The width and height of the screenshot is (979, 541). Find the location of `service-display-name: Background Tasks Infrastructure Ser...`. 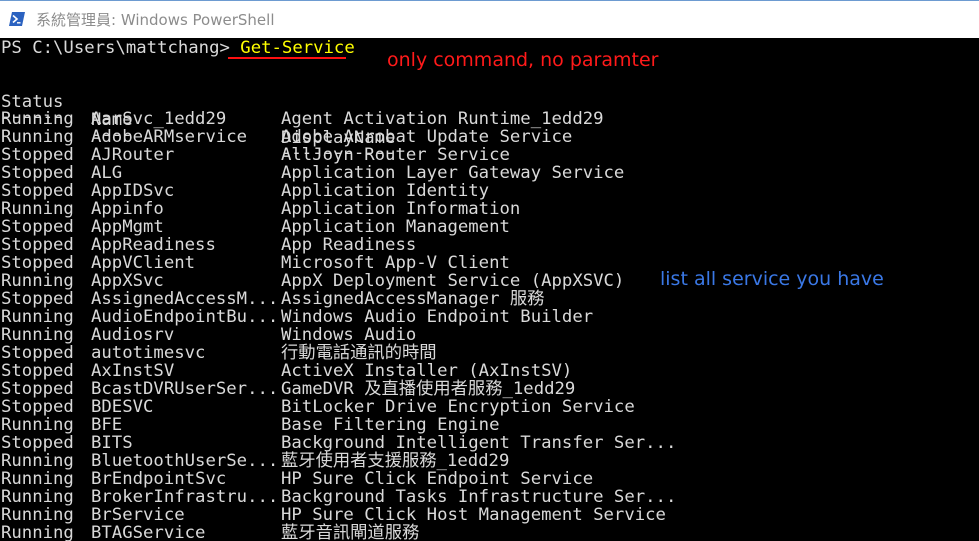

service-display-name: Background Tasks Infrastructure Ser... is located at coordinates (479, 497).